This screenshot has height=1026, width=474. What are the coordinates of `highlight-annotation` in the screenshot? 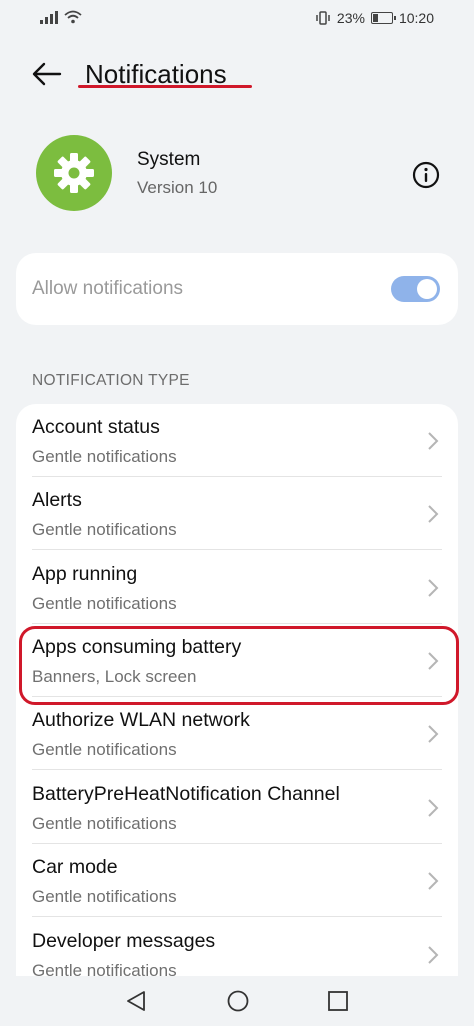 It's located at (239, 665).